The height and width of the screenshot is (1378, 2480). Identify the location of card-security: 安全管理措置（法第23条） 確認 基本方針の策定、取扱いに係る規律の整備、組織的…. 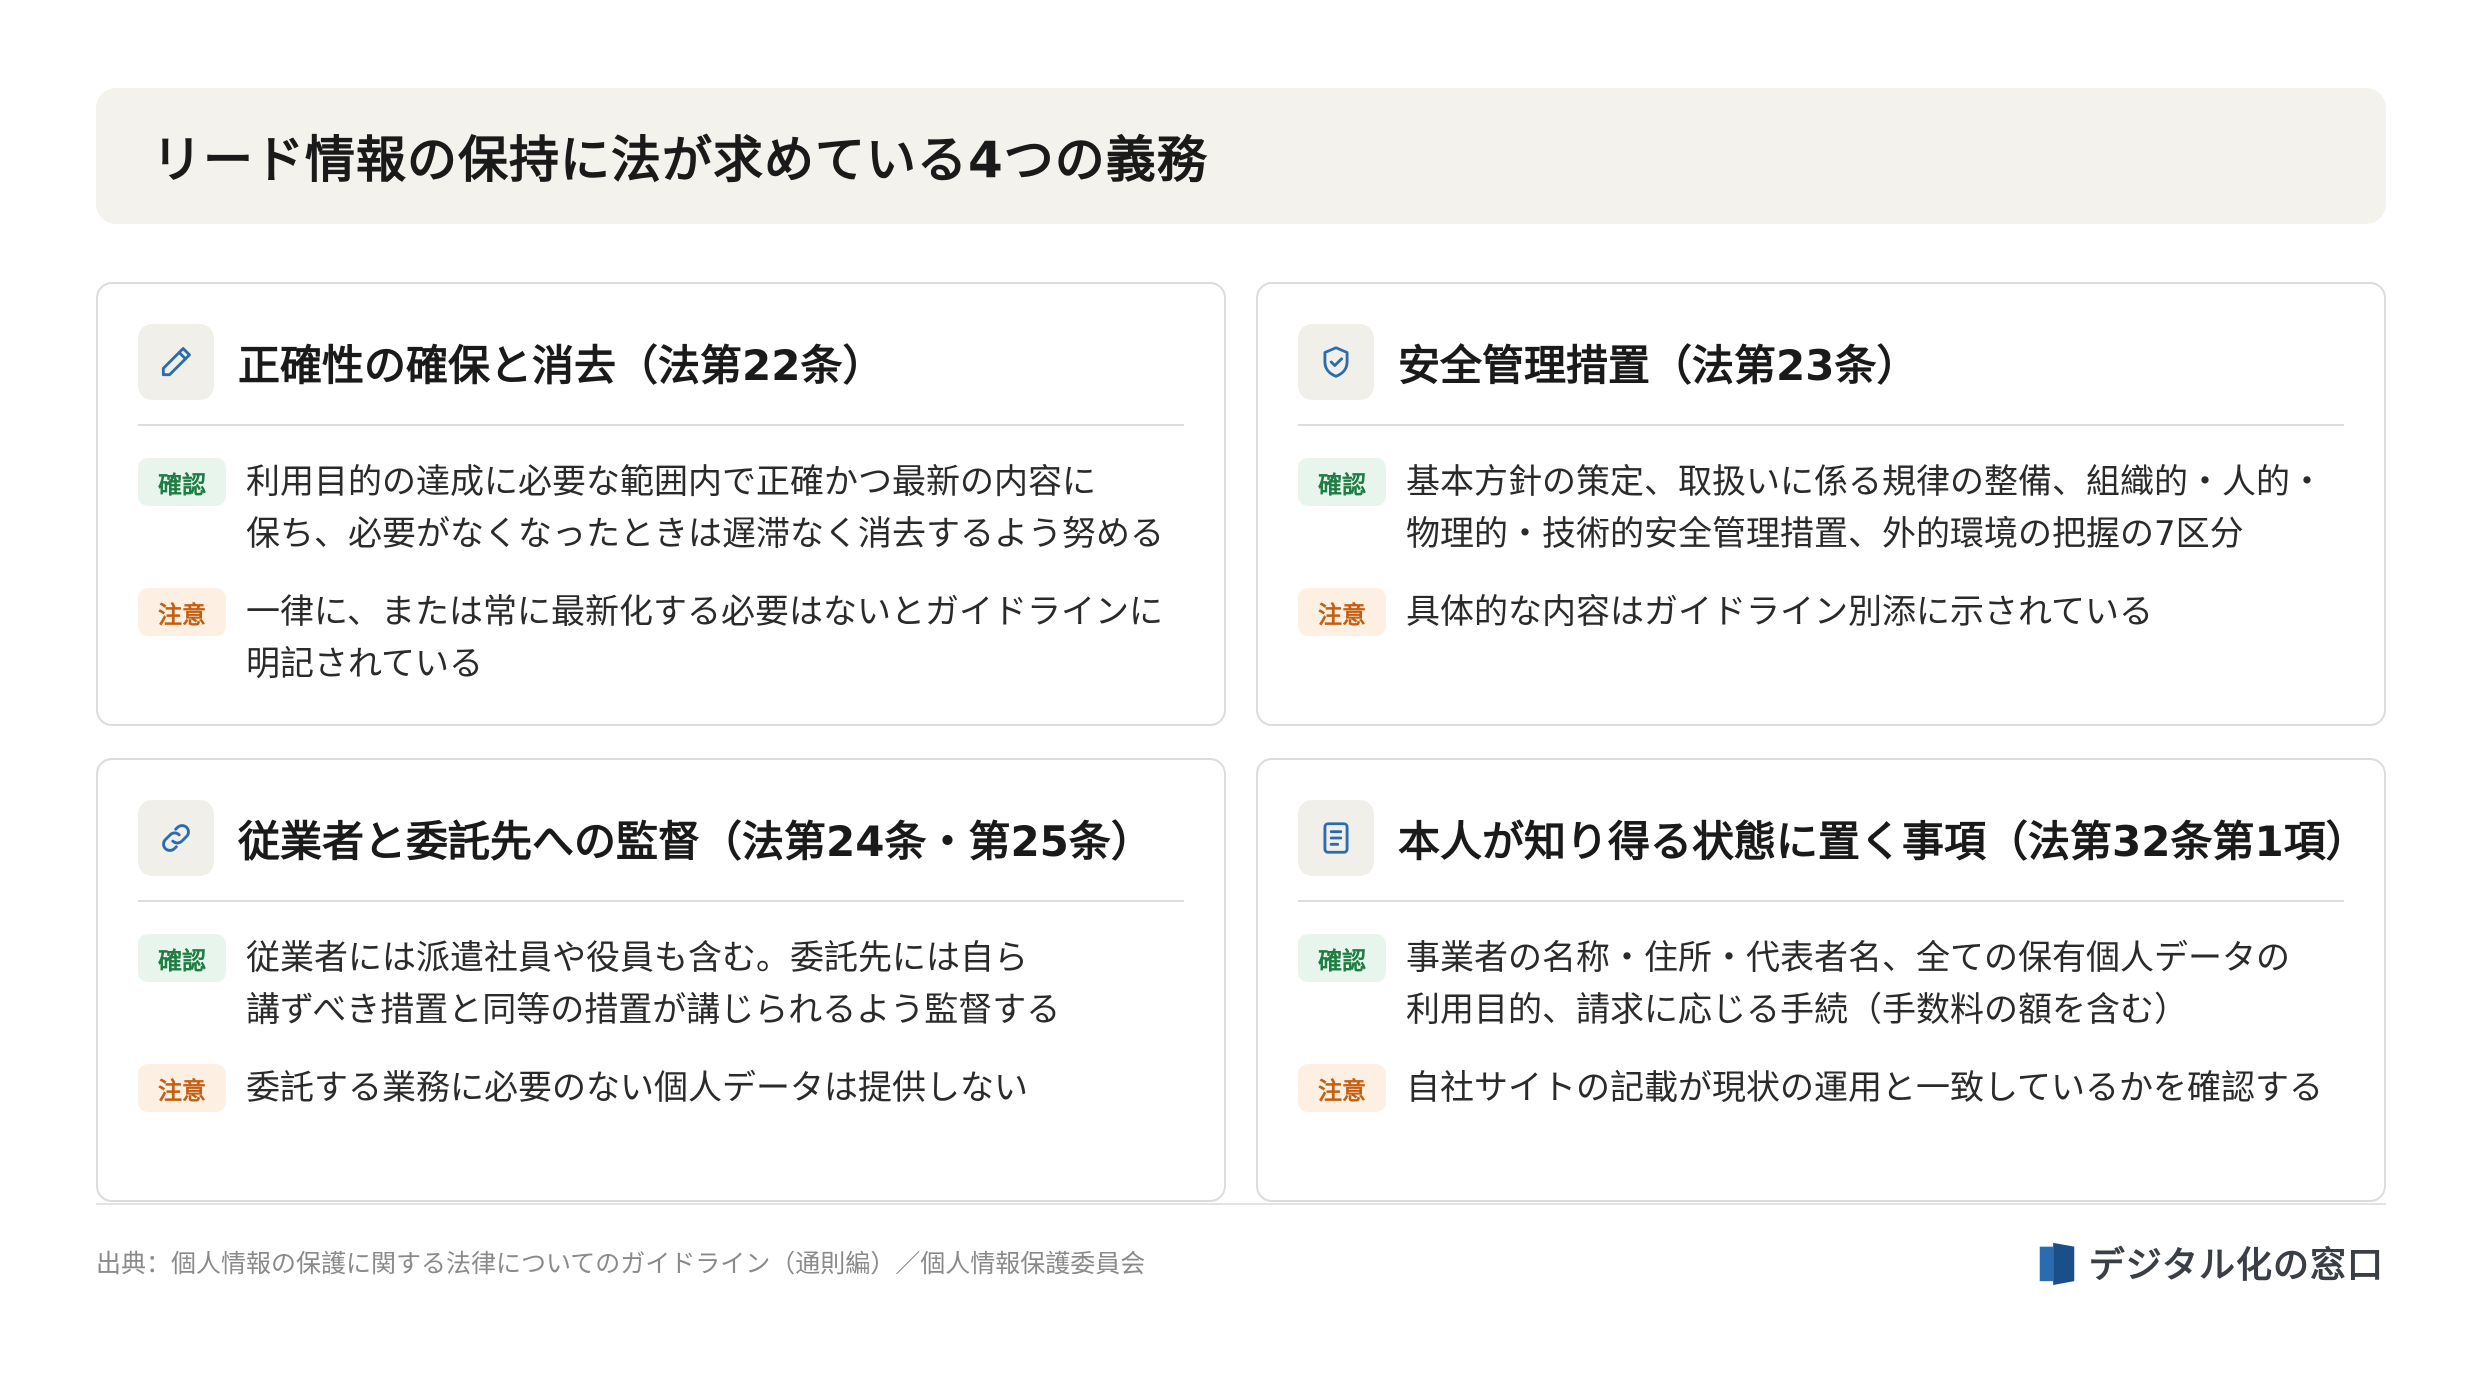
(1821, 504).